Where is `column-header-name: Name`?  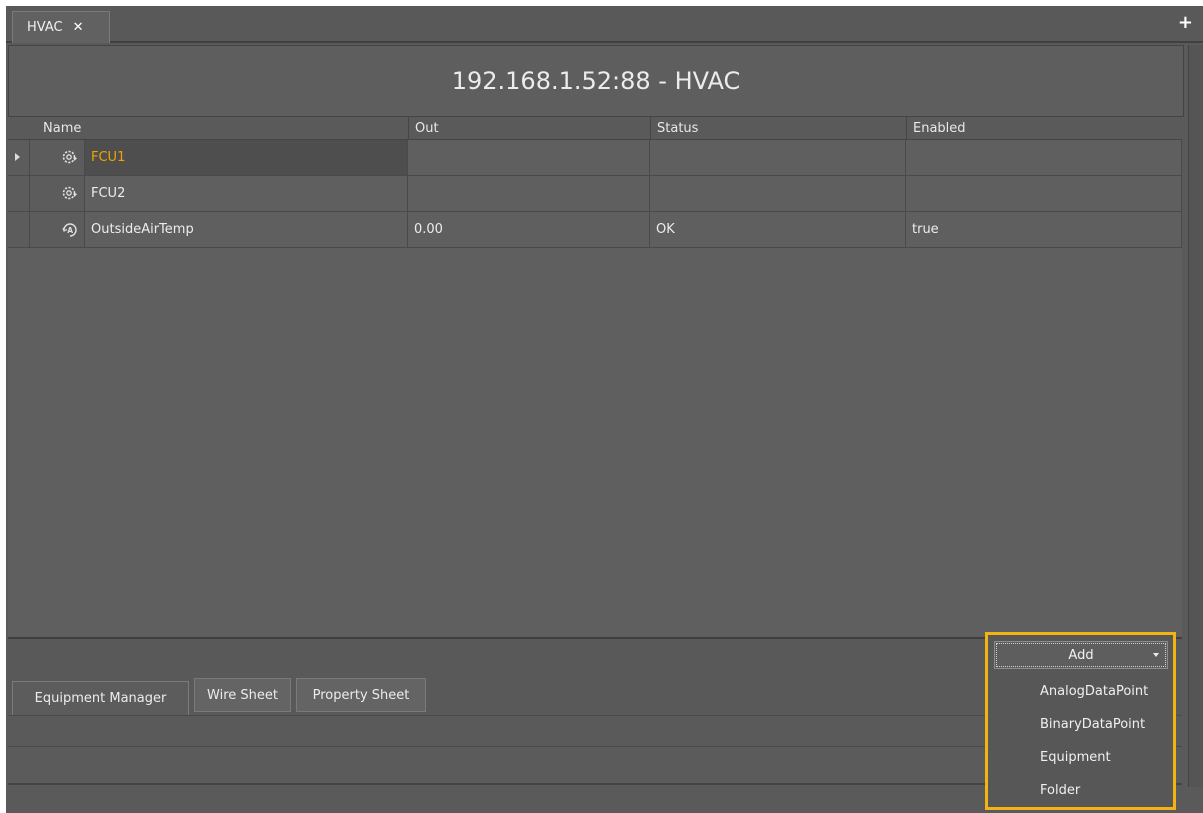
column-header-name: Name is located at coordinates (62, 128).